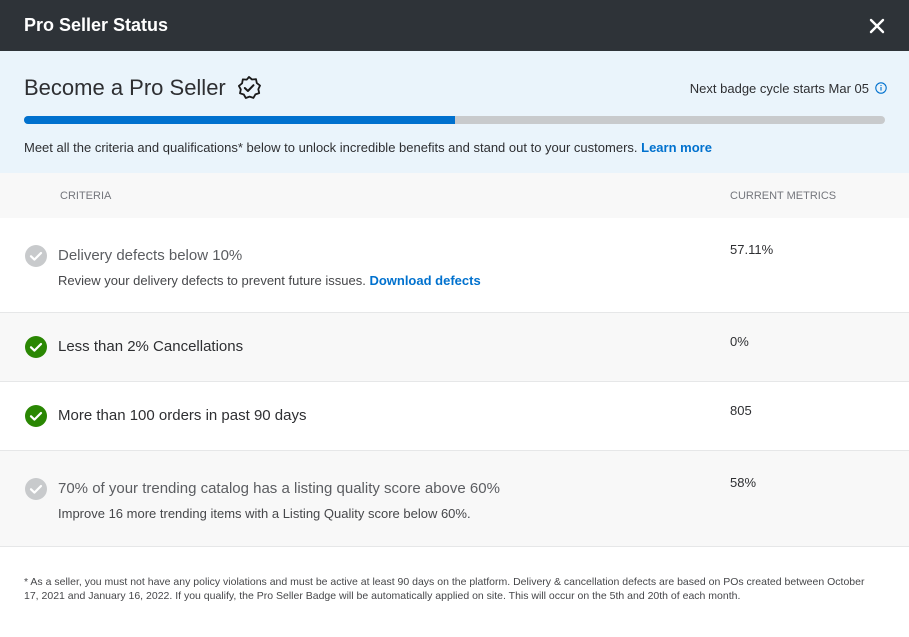 Image resolution: width=909 pixels, height=637 pixels. Describe the element at coordinates (676, 147) in the screenshot. I see `learn-more-link: Learn more` at that location.